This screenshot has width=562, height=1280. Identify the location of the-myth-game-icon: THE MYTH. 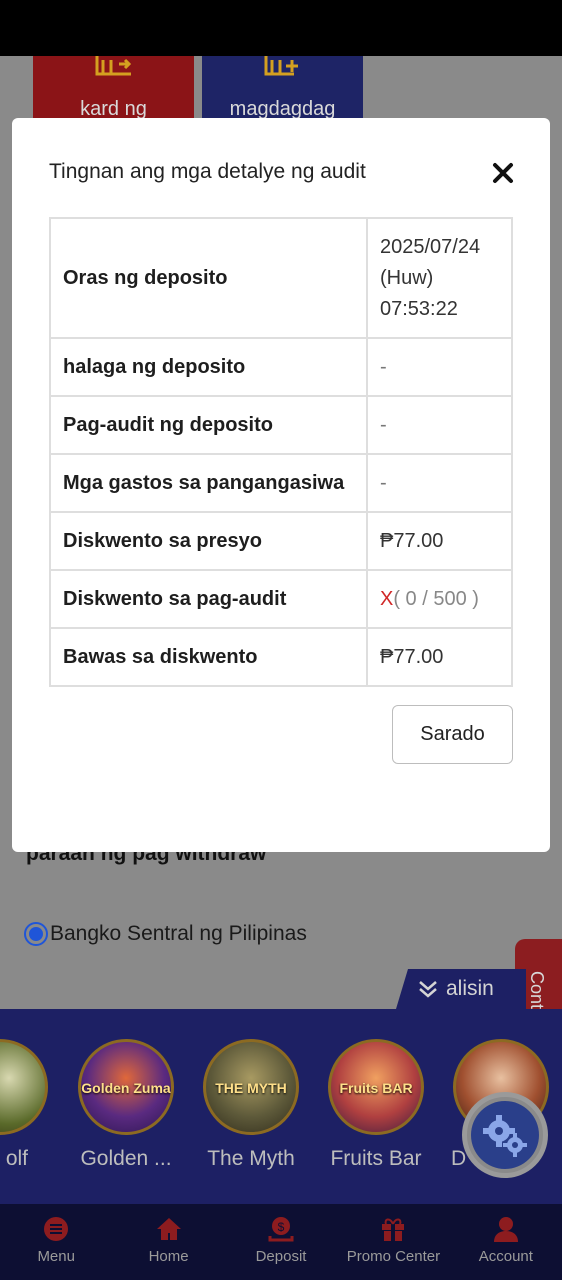
(251, 1087).